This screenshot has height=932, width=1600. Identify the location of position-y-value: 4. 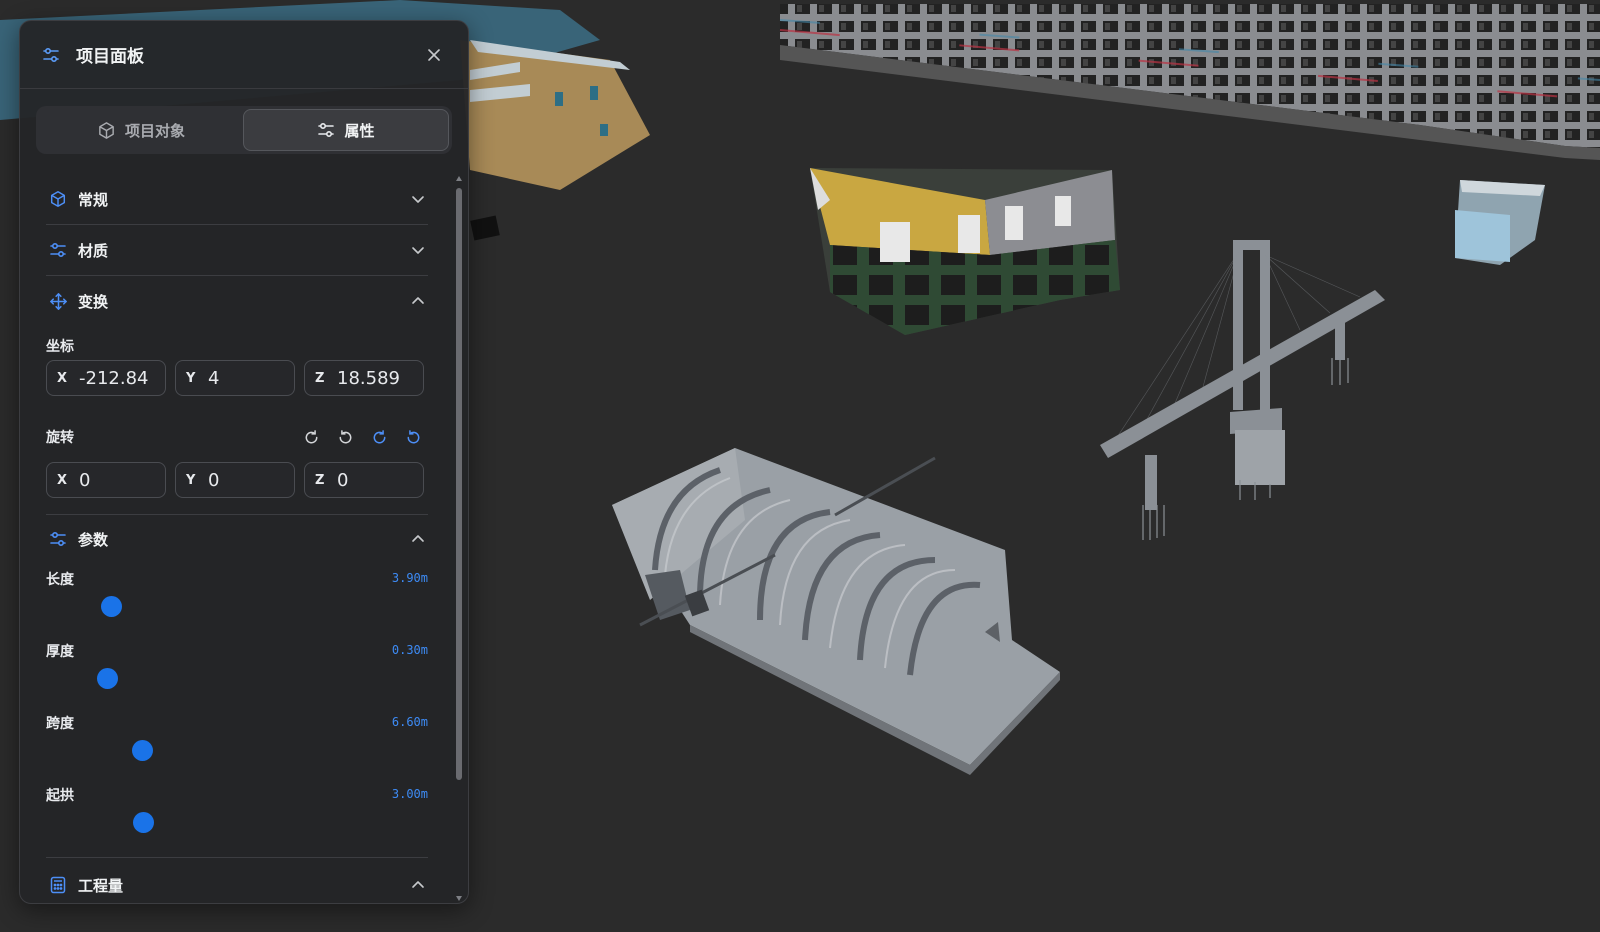
(214, 378).